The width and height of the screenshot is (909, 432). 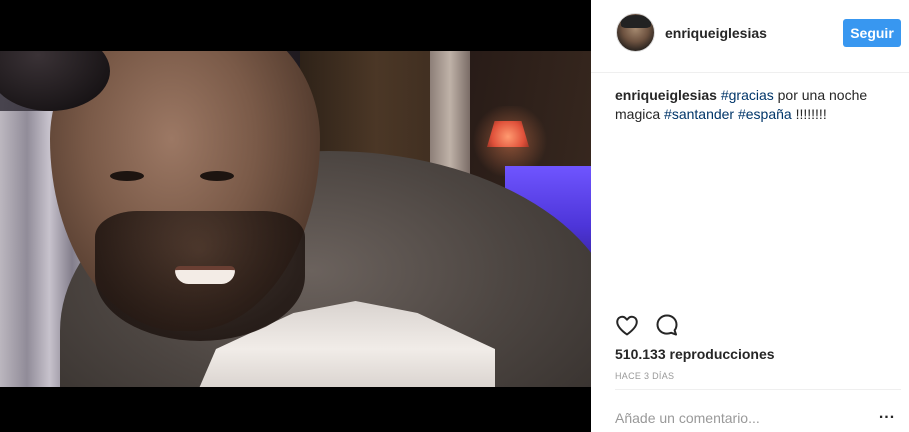 What do you see at coordinates (699, 114) in the screenshot?
I see `hashtag-santander: #santander` at bounding box center [699, 114].